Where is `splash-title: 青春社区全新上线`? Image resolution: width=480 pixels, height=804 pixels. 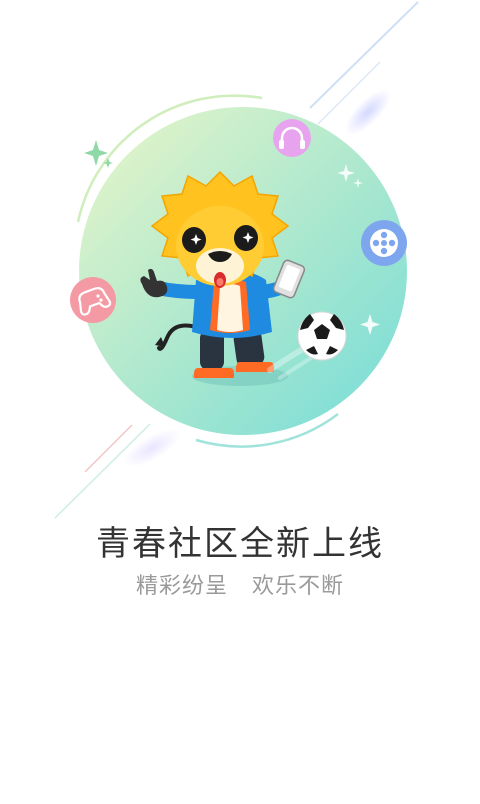
splash-title: 青春社区全新上线 is located at coordinates (240, 544).